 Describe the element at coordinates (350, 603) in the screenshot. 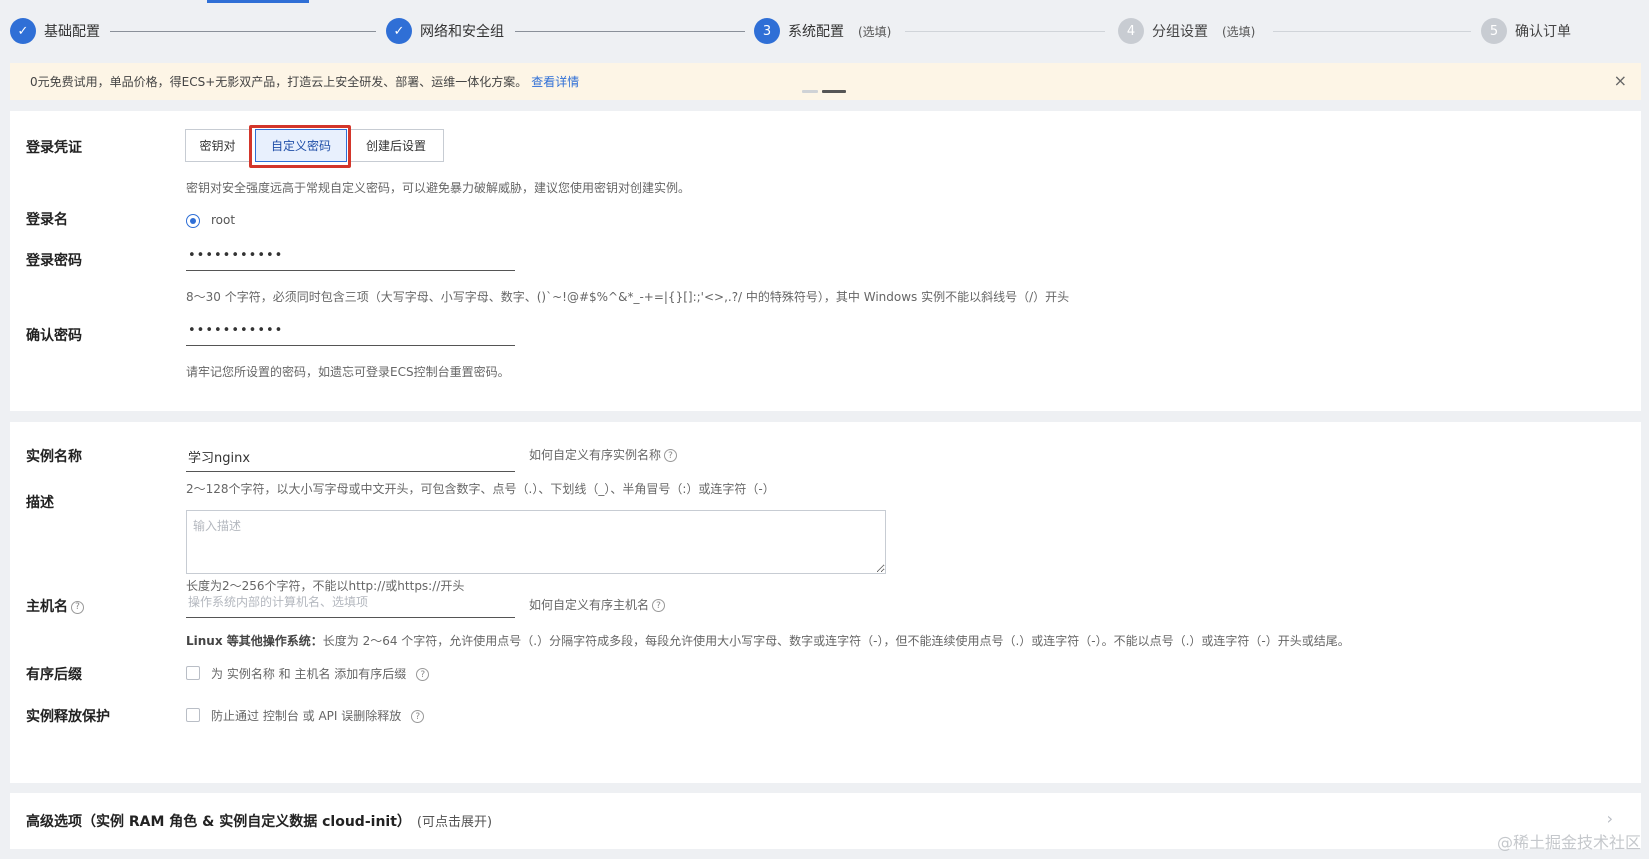

I see `hostname-input` at that location.